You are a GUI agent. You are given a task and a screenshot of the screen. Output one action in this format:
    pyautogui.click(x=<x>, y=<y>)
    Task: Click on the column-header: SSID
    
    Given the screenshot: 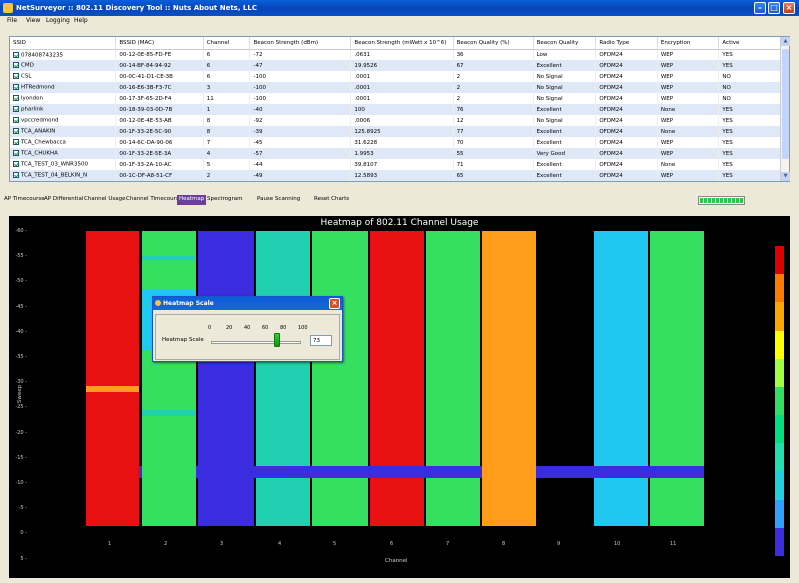 What is the action you would take?
    pyautogui.click(x=63, y=43)
    